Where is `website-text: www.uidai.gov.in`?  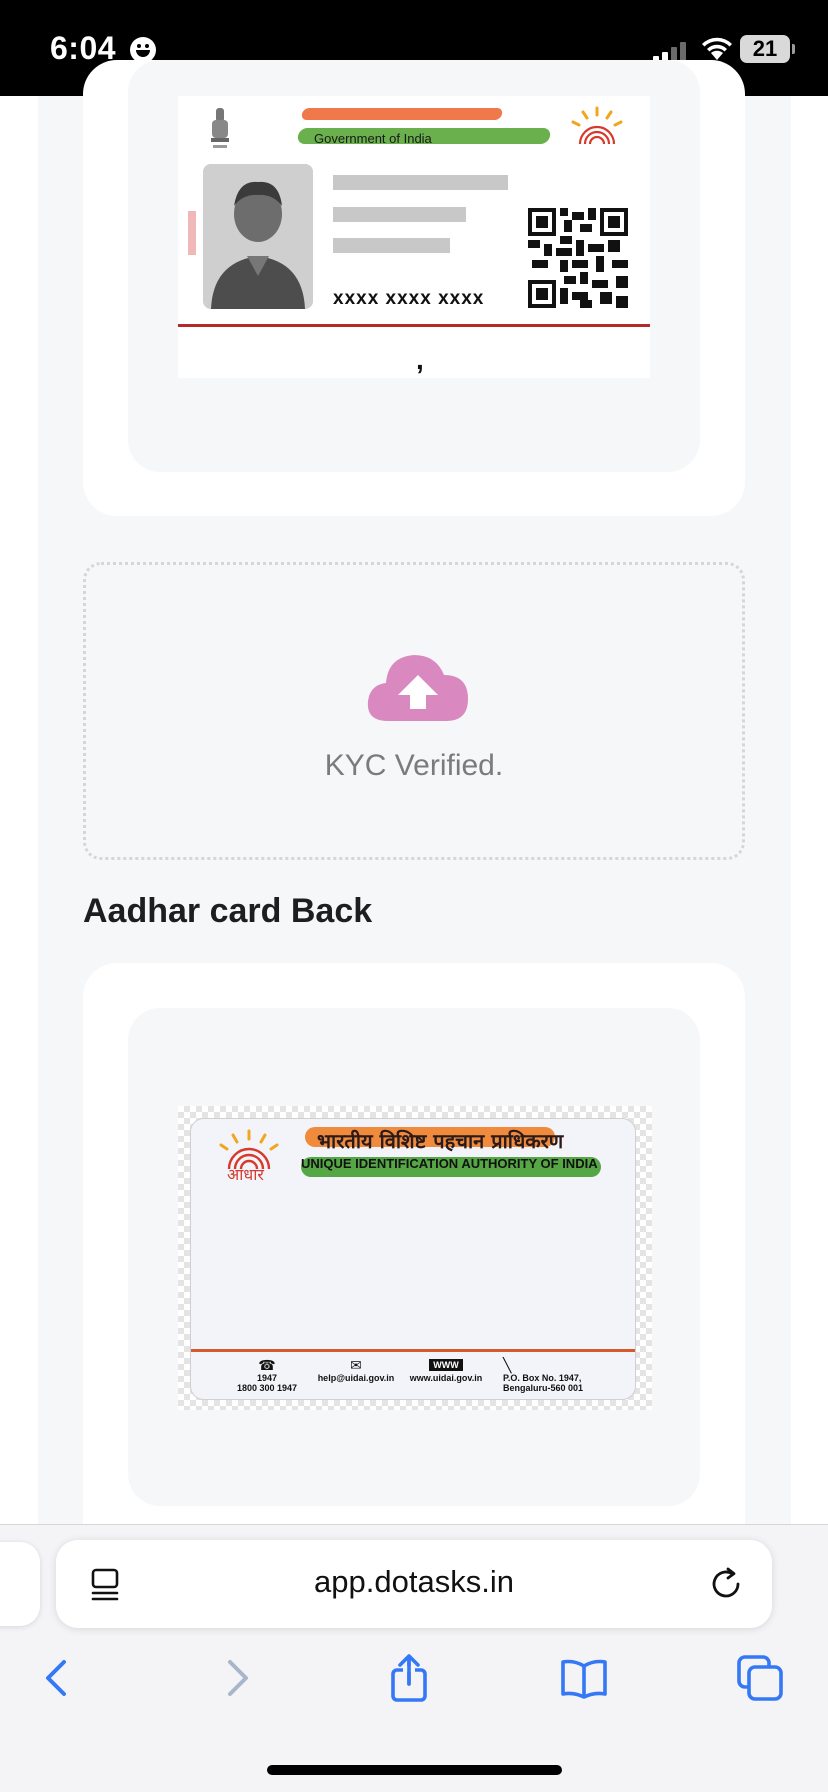 website-text: www.uidai.gov.in is located at coordinates (446, 1378).